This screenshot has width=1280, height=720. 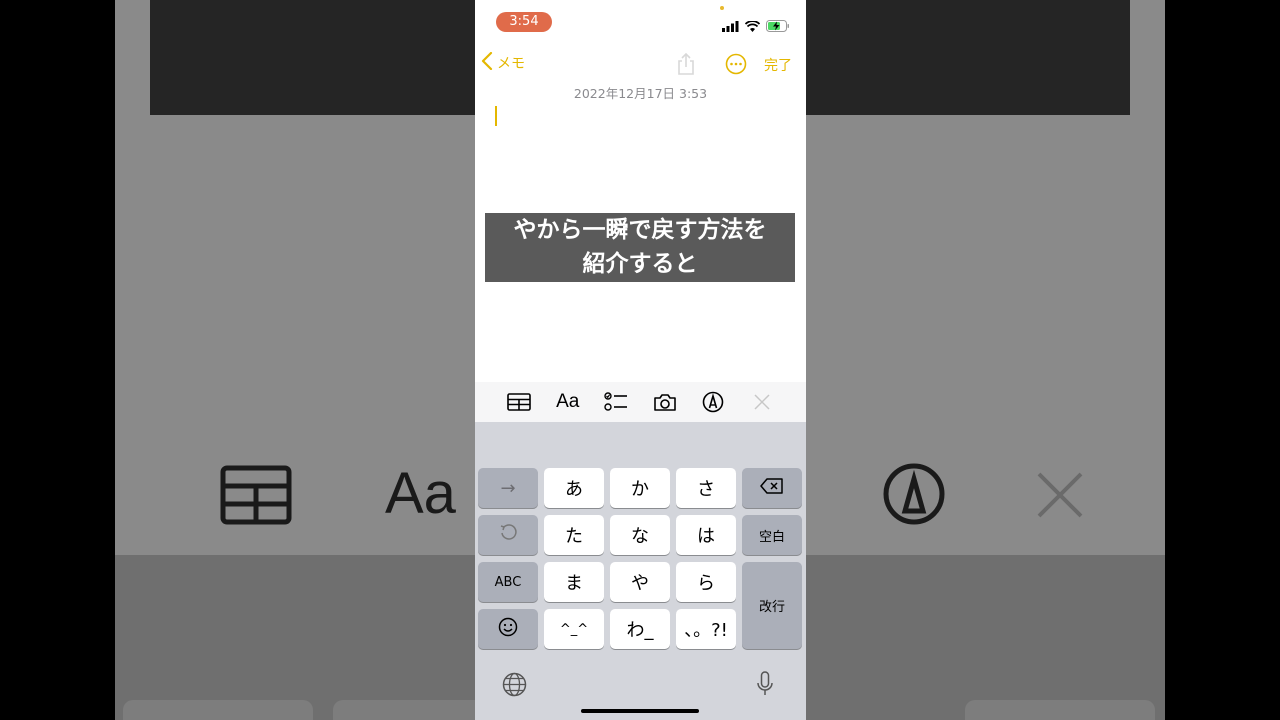 What do you see at coordinates (574, 535) in the screenshot?
I see `key-ta: た` at bounding box center [574, 535].